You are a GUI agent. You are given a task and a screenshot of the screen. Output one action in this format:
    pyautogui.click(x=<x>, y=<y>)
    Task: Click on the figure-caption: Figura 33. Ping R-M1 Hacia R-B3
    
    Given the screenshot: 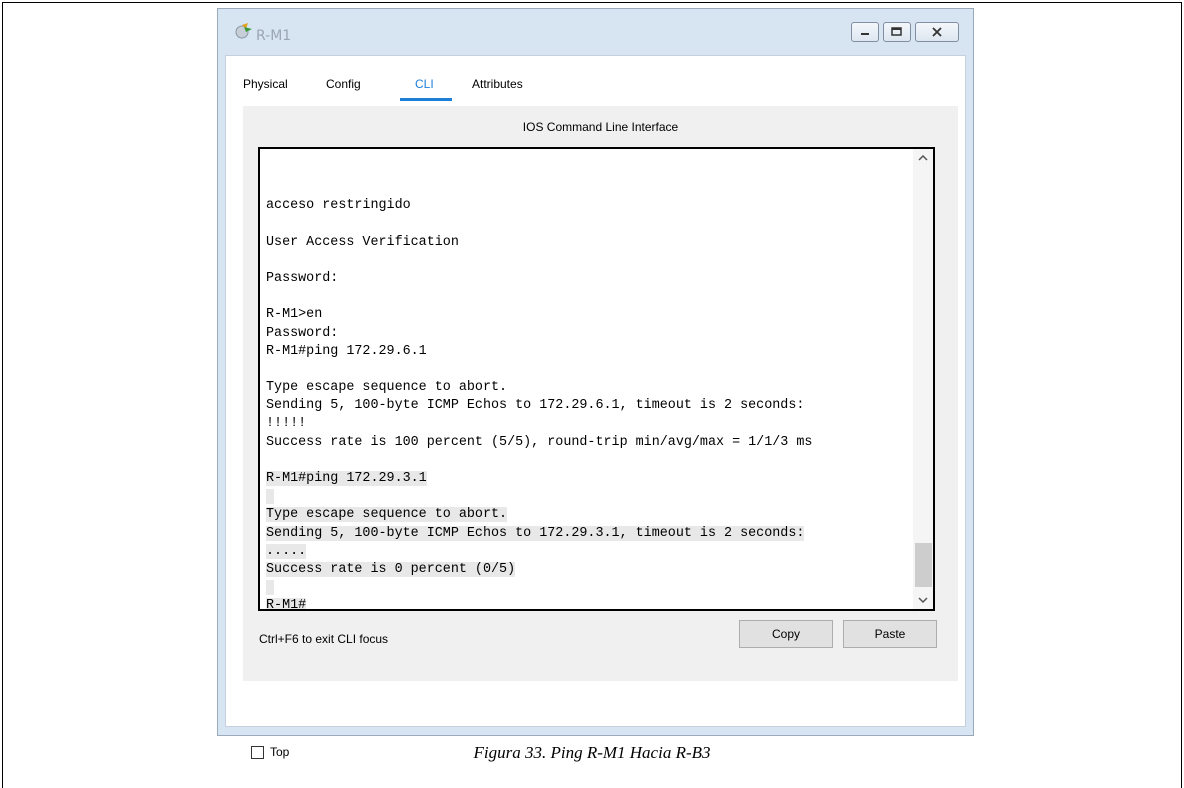 What is the action you would take?
    pyautogui.click(x=592, y=752)
    